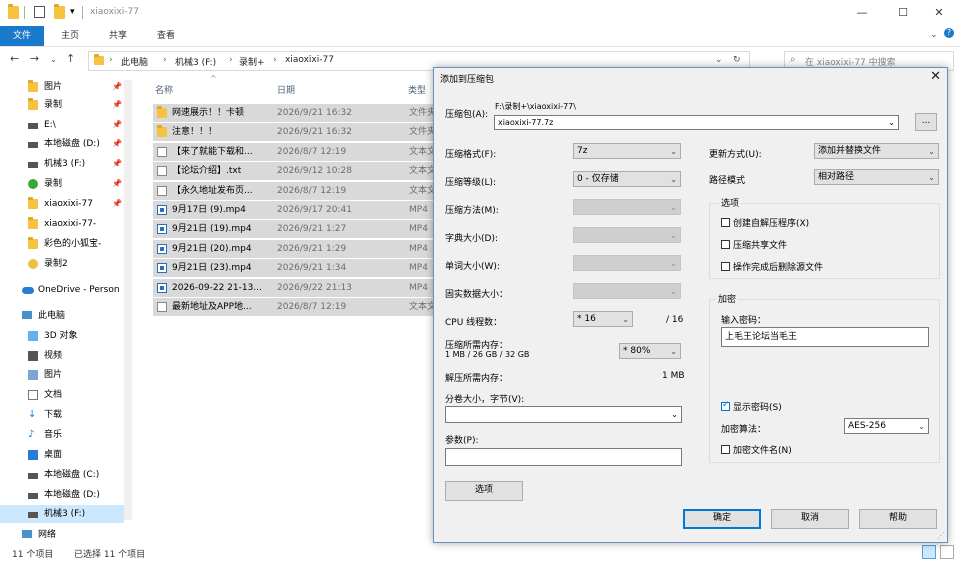  Describe the element at coordinates (62, 395) in the screenshot. I see `sidebar-item-documents: 文档` at that location.